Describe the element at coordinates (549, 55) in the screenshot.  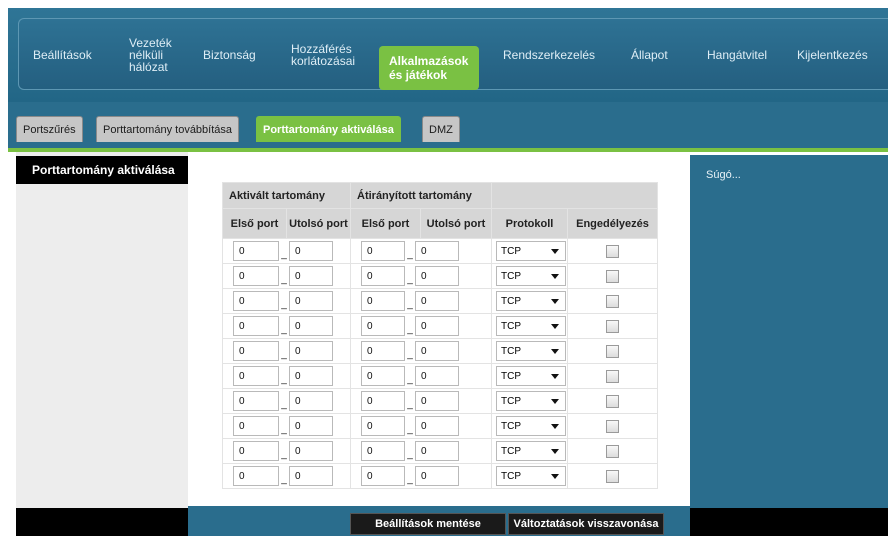
I see `nav-item-administration: Rendszerkezelés` at that location.